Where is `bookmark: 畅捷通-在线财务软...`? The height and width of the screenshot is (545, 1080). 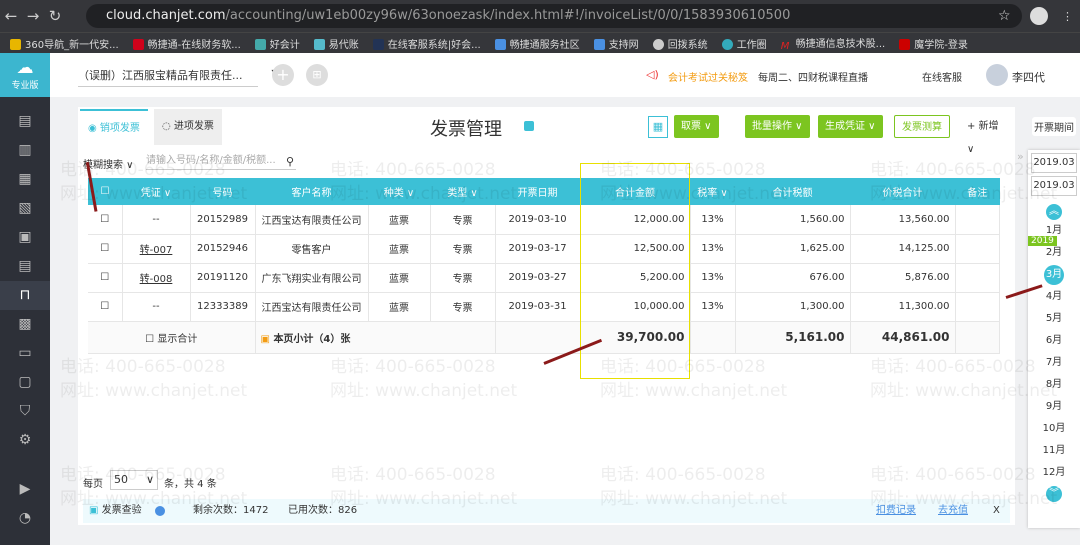 bookmark: 畅捷通-在线财务软... is located at coordinates (186, 43).